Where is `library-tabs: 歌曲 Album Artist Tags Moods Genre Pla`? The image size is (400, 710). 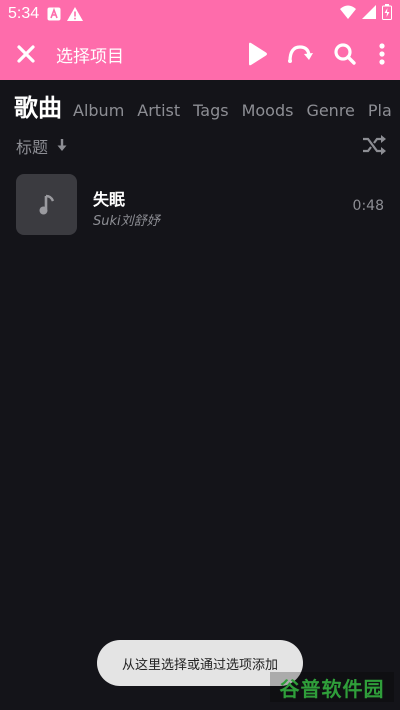 library-tabs: 歌曲 Album Artist Tags Moods Genre Pla is located at coordinates (200, 108).